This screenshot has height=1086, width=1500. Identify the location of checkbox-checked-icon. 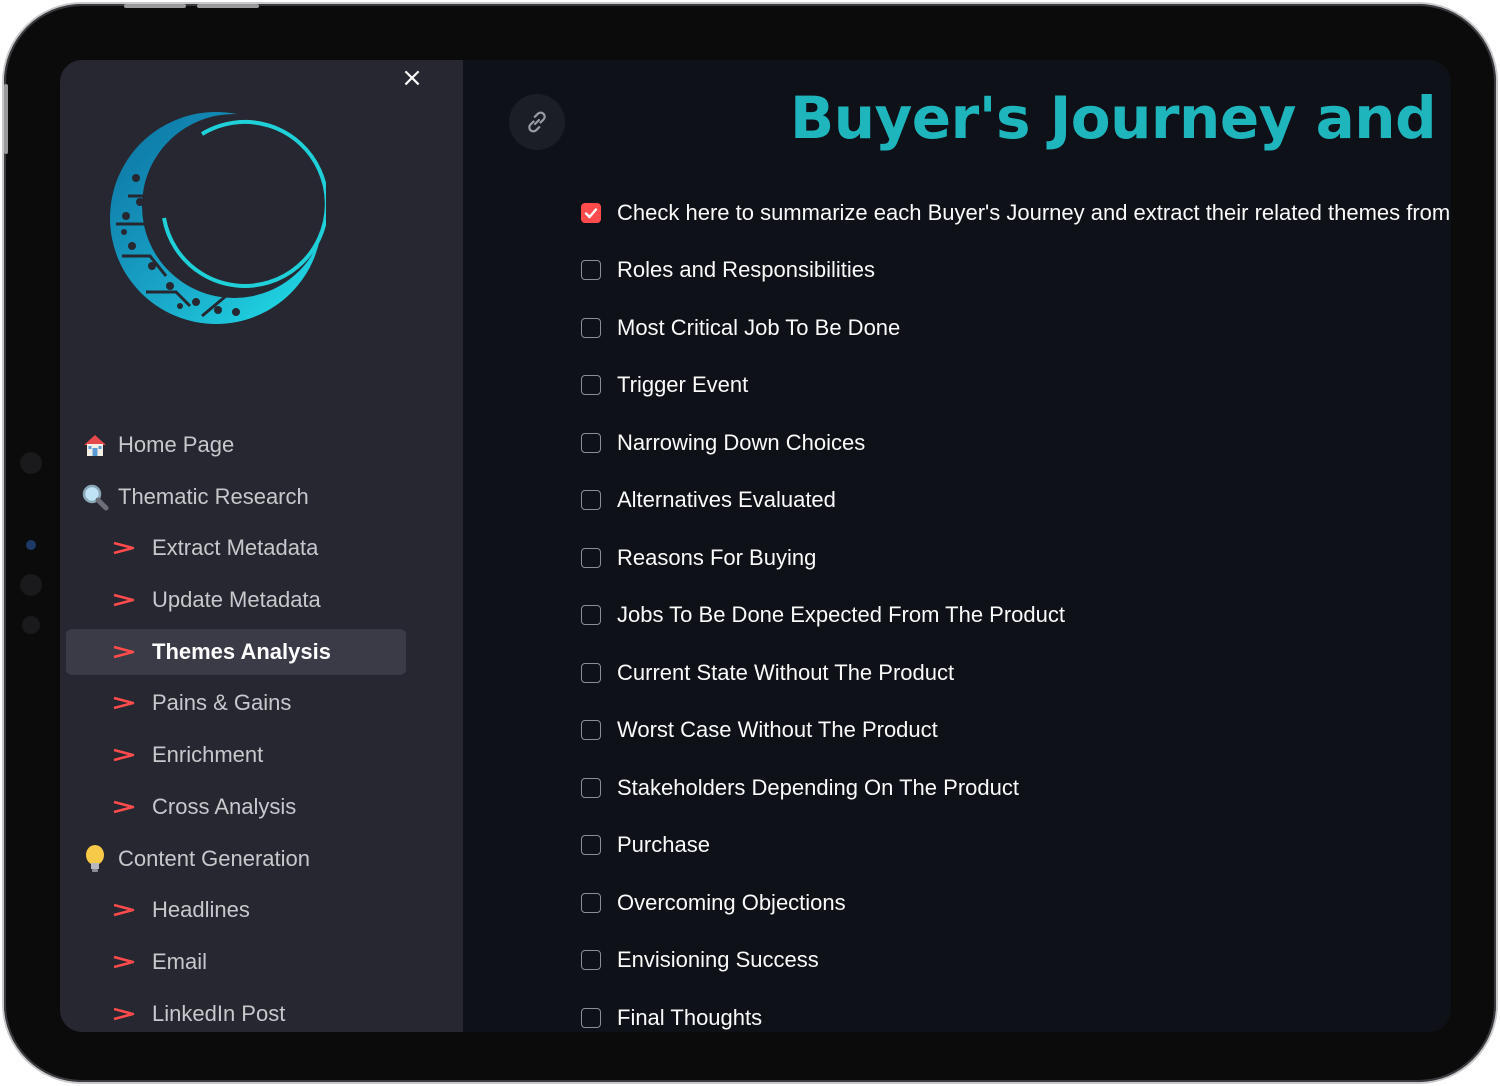
(591, 212).